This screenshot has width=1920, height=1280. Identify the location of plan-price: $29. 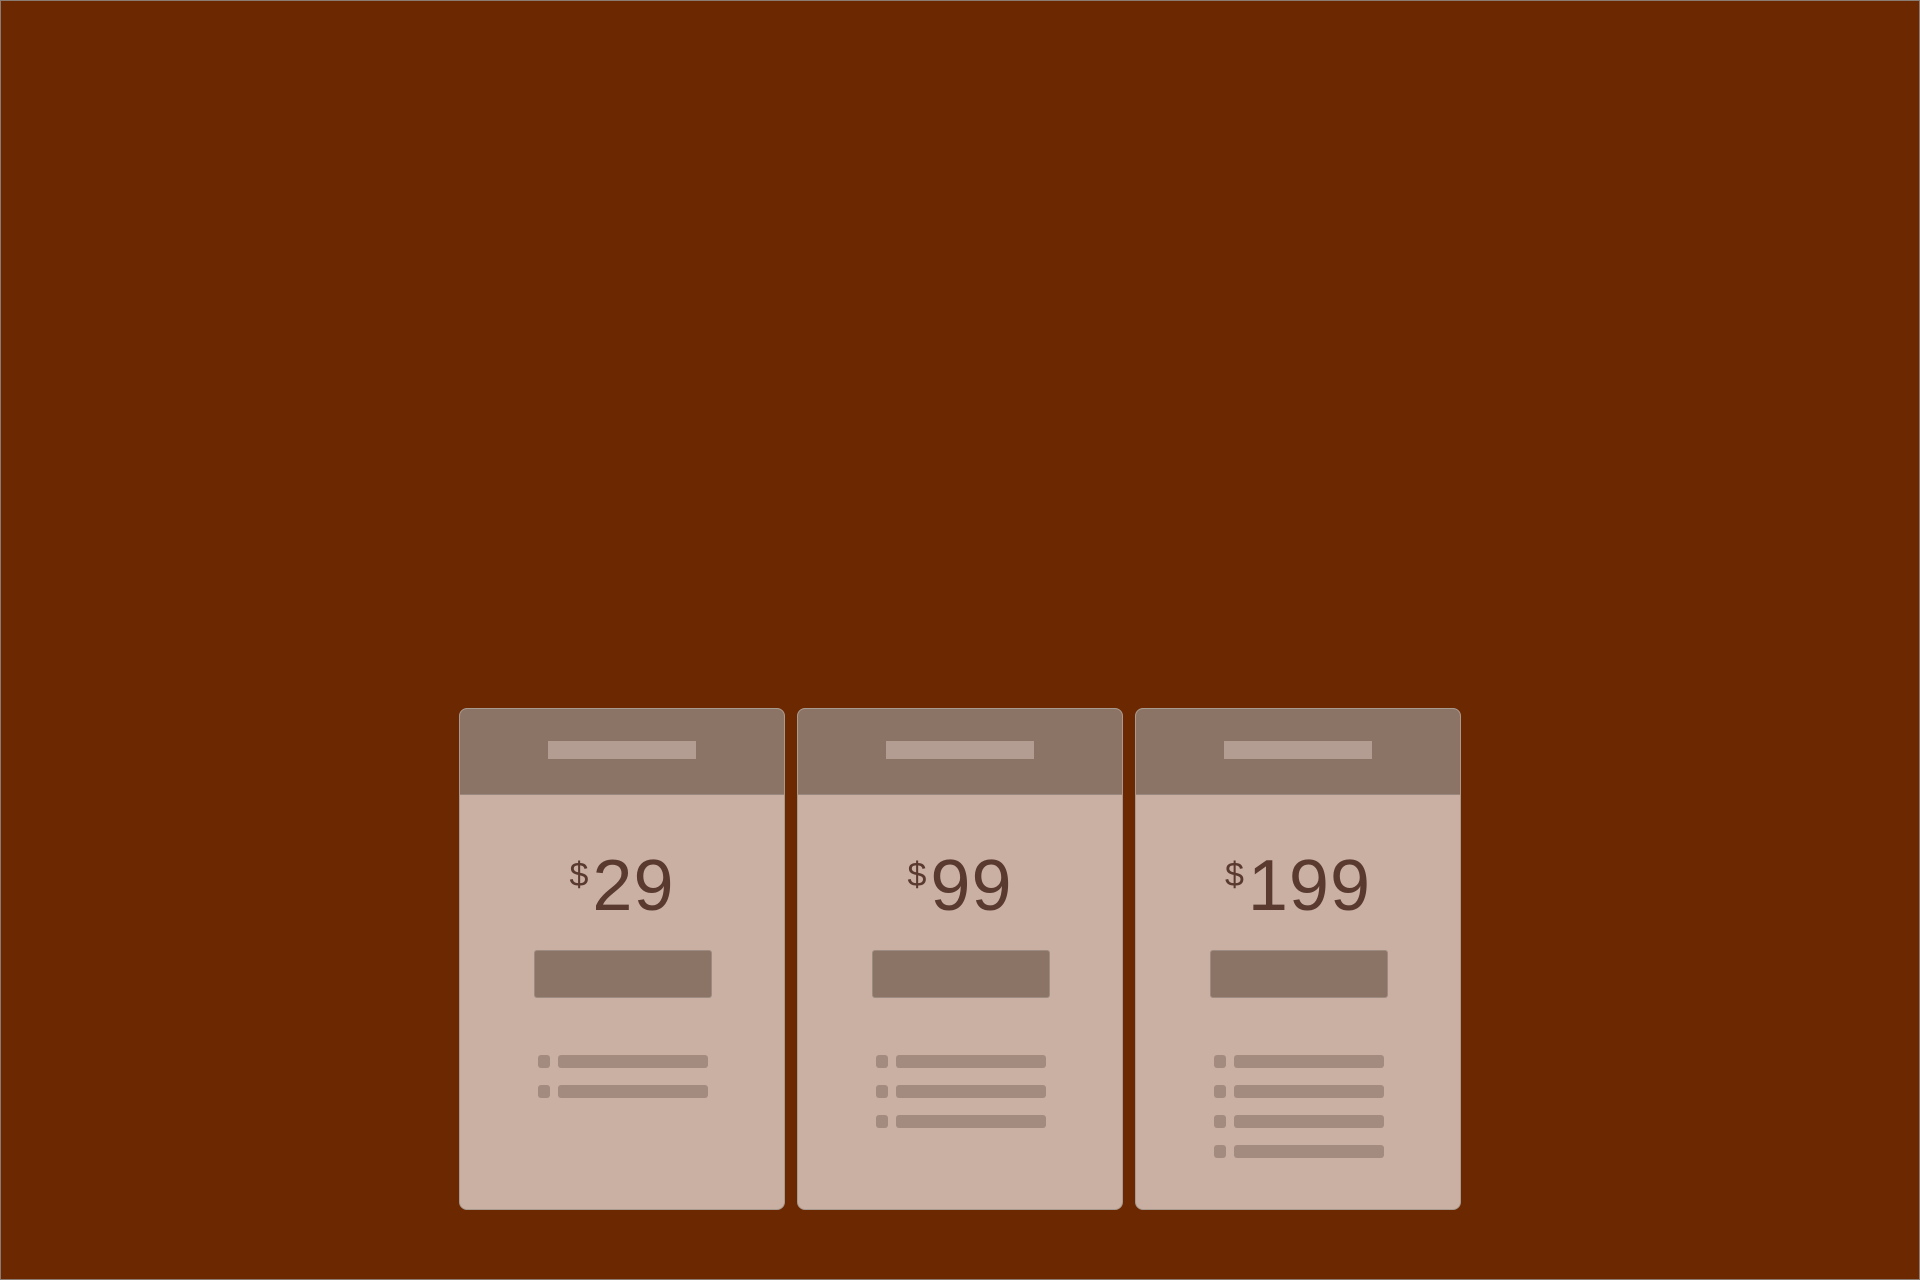
(622, 886).